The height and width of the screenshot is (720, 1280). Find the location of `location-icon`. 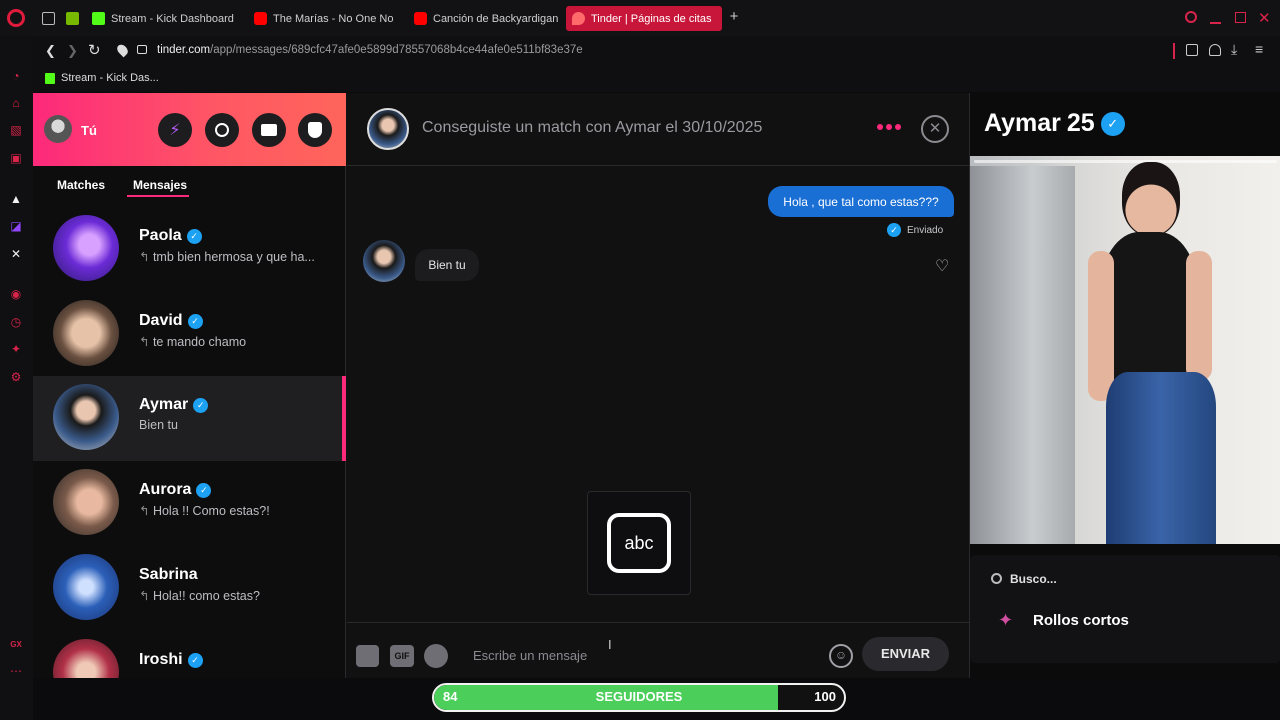

location-icon is located at coordinates (122, 50).